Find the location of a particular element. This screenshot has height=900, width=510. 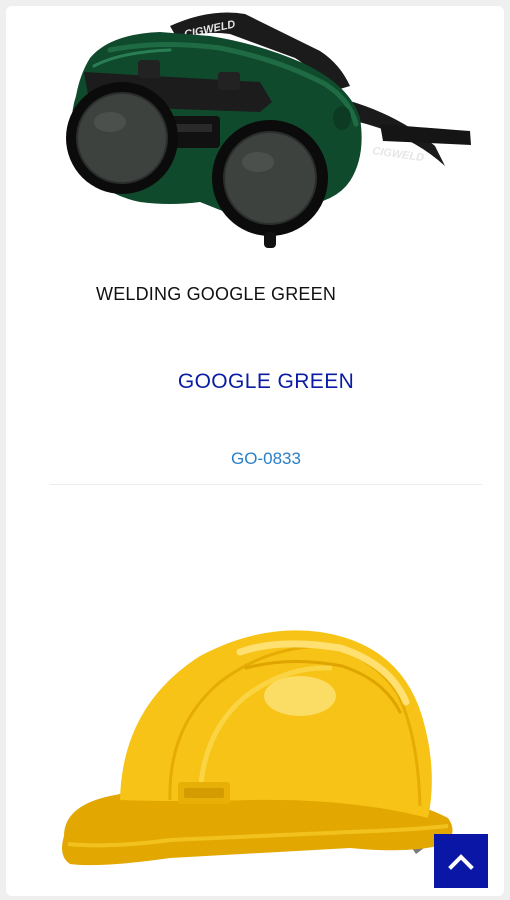

scroll-to-top-button is located at coordinates (461, 861).